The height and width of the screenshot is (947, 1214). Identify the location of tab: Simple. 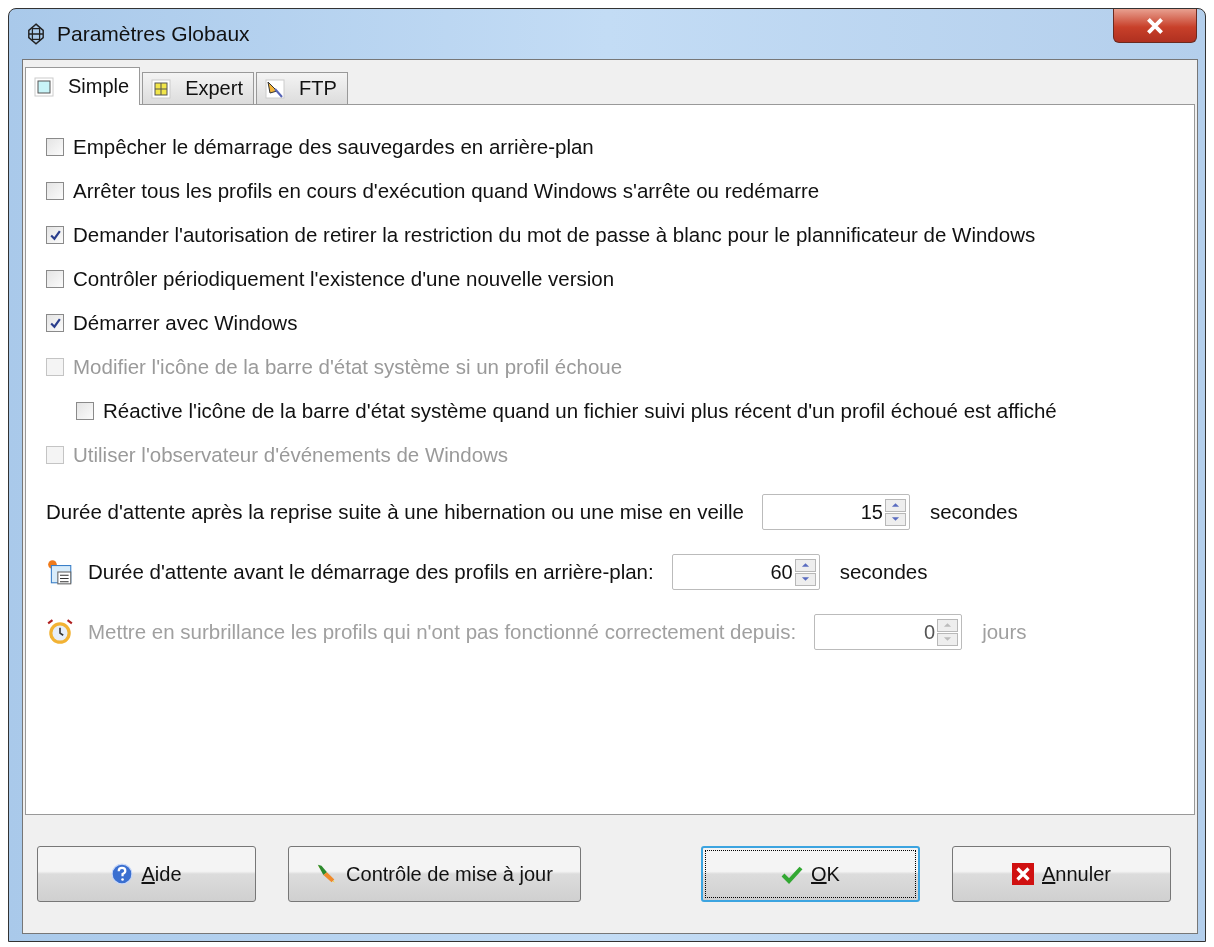
(83, 86).